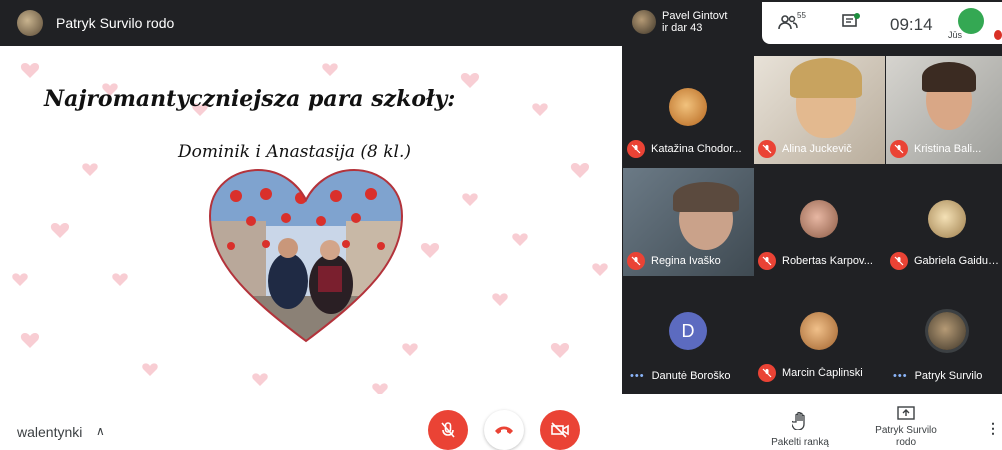  Describe the element at coordinates (100, 431) in the screenshot. I see `chevron-up-icon: ∧` at that location.